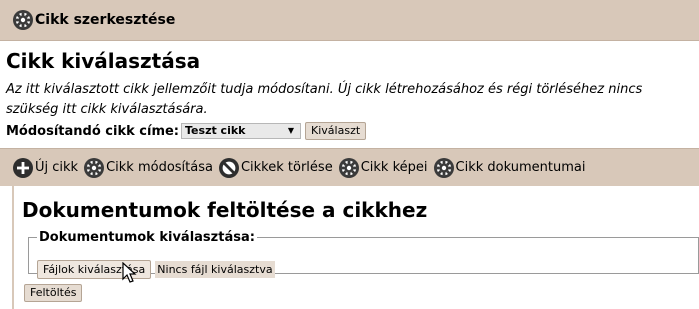 Image resolution: width=699 pixels, height=309 pixels. What do you see at coordinates (159, 167) in the screenshot?
I see `tool-label: Cikk módosítása` at bounding box center [159, 167].